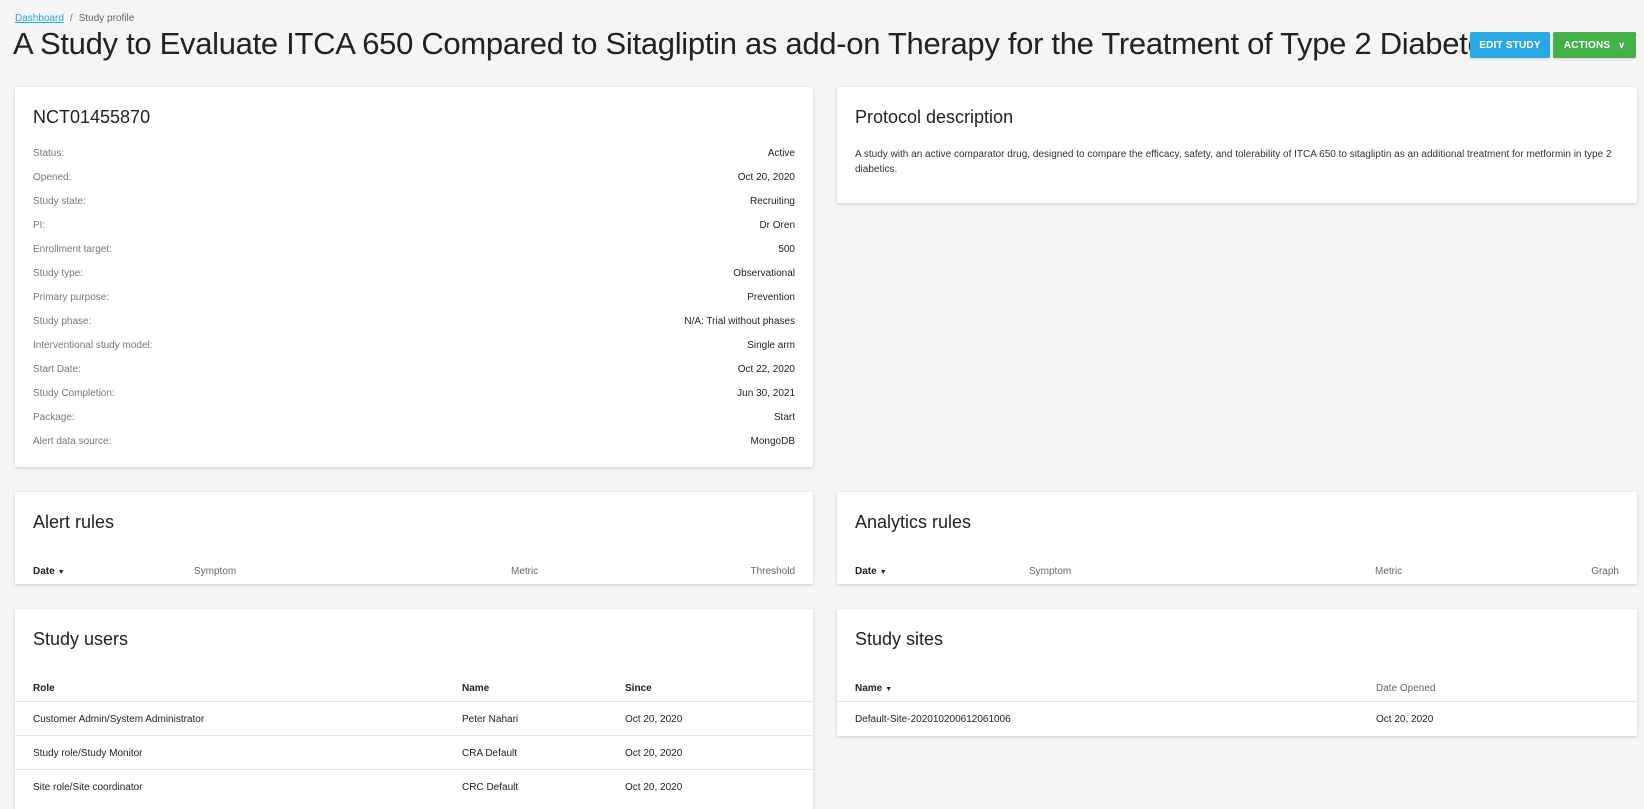 This screenshot has height=809, width=1644. What do you see at coordinates (414, 448) in the screenshot?
I see `field-alert-data-source: Alert data source: MongoDB` at bounding box center [414, 448].